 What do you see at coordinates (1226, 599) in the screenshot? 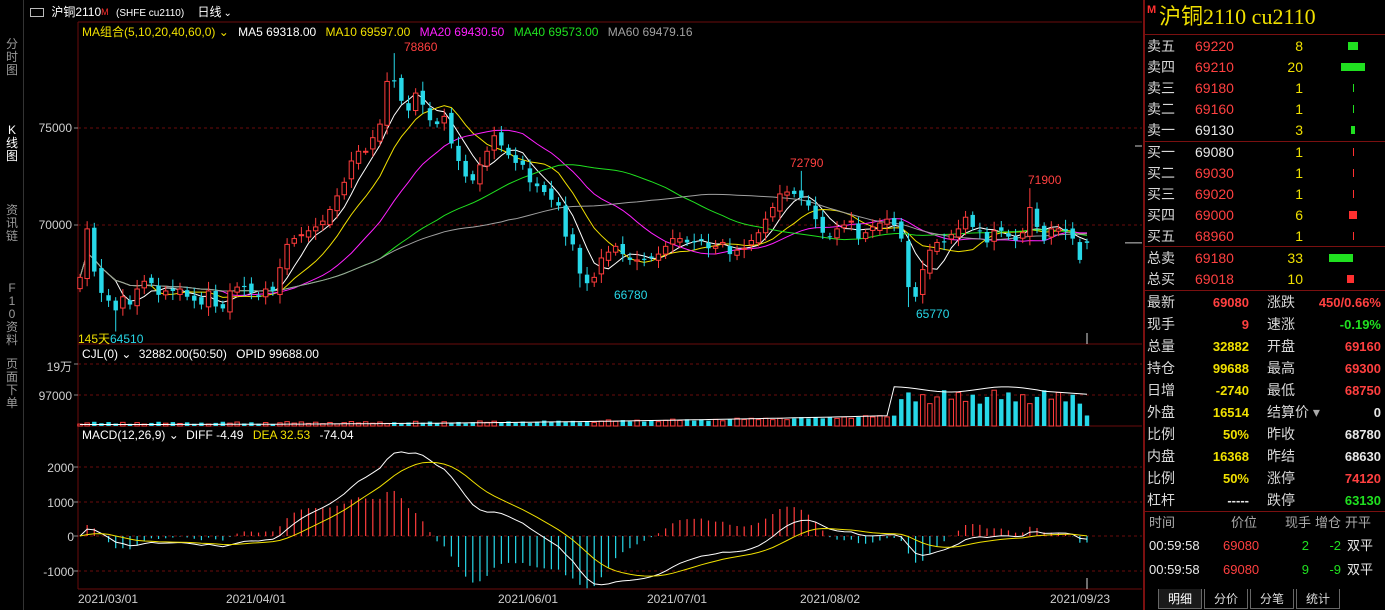
I see `tab-price-distribution: 分价` at bounding box center [1226, 599].